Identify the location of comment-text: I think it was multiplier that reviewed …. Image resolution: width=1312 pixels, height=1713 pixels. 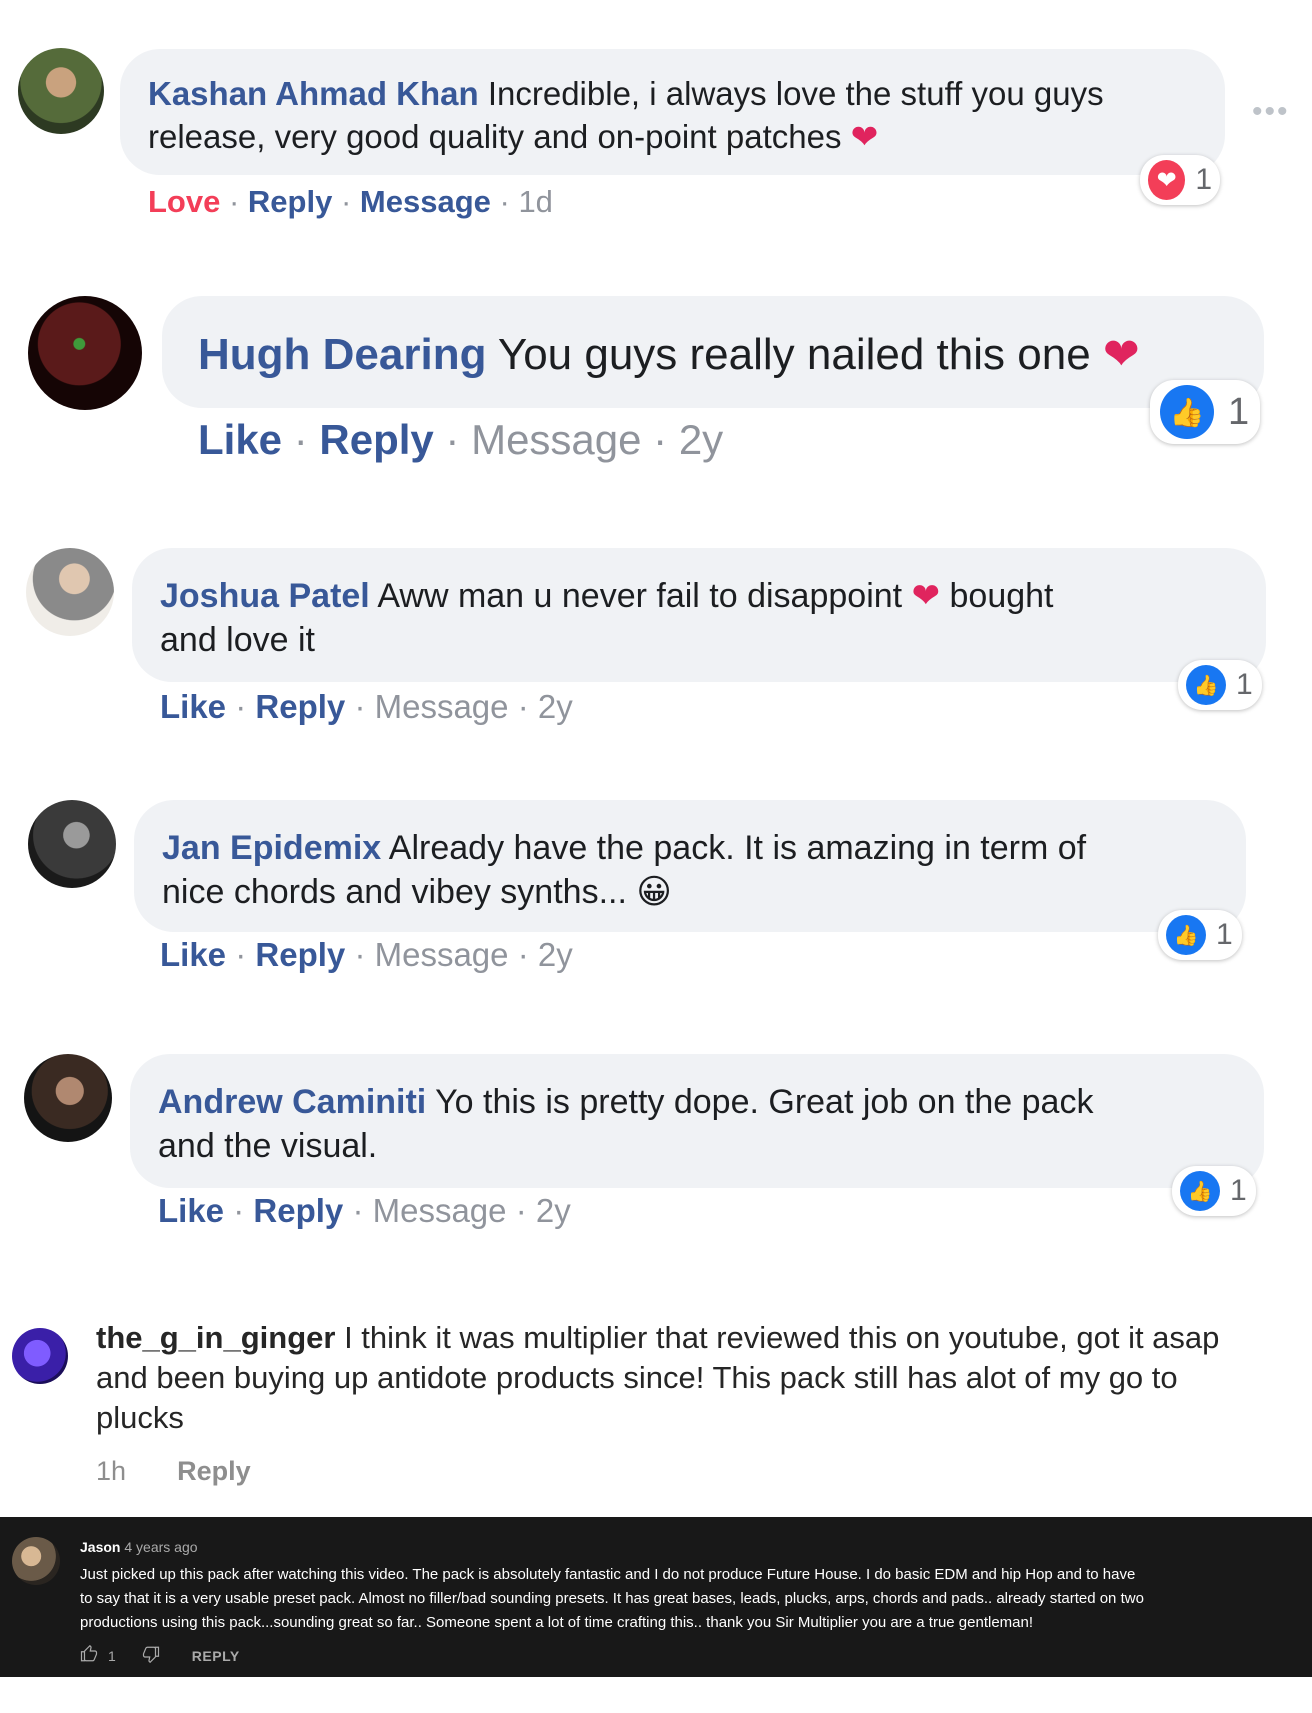
(782, 1337).